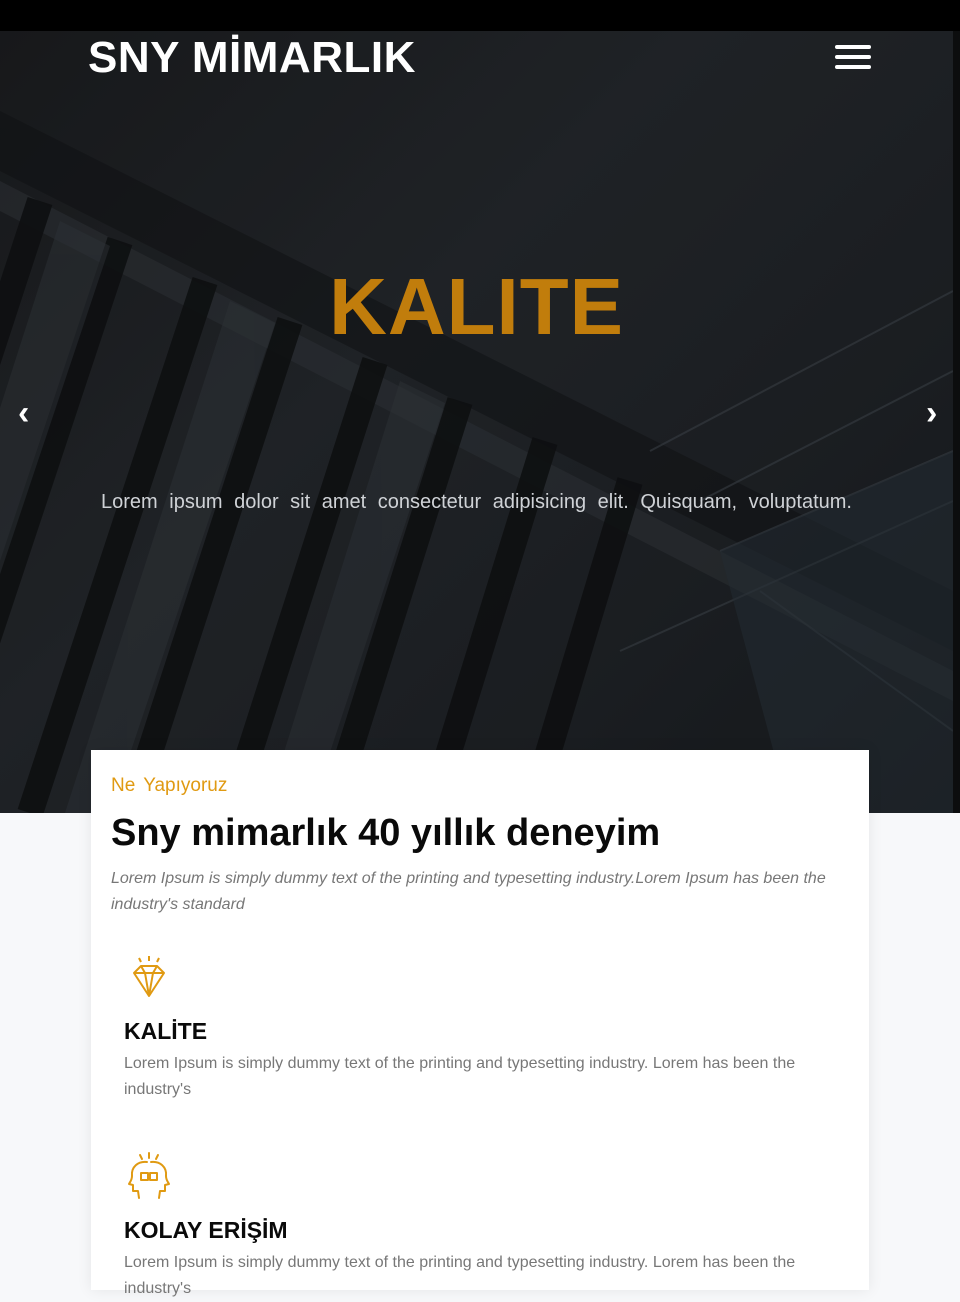  Describe the element at coordinates (149, 976) in the screenshot. I see `diamond-icon` at that location.